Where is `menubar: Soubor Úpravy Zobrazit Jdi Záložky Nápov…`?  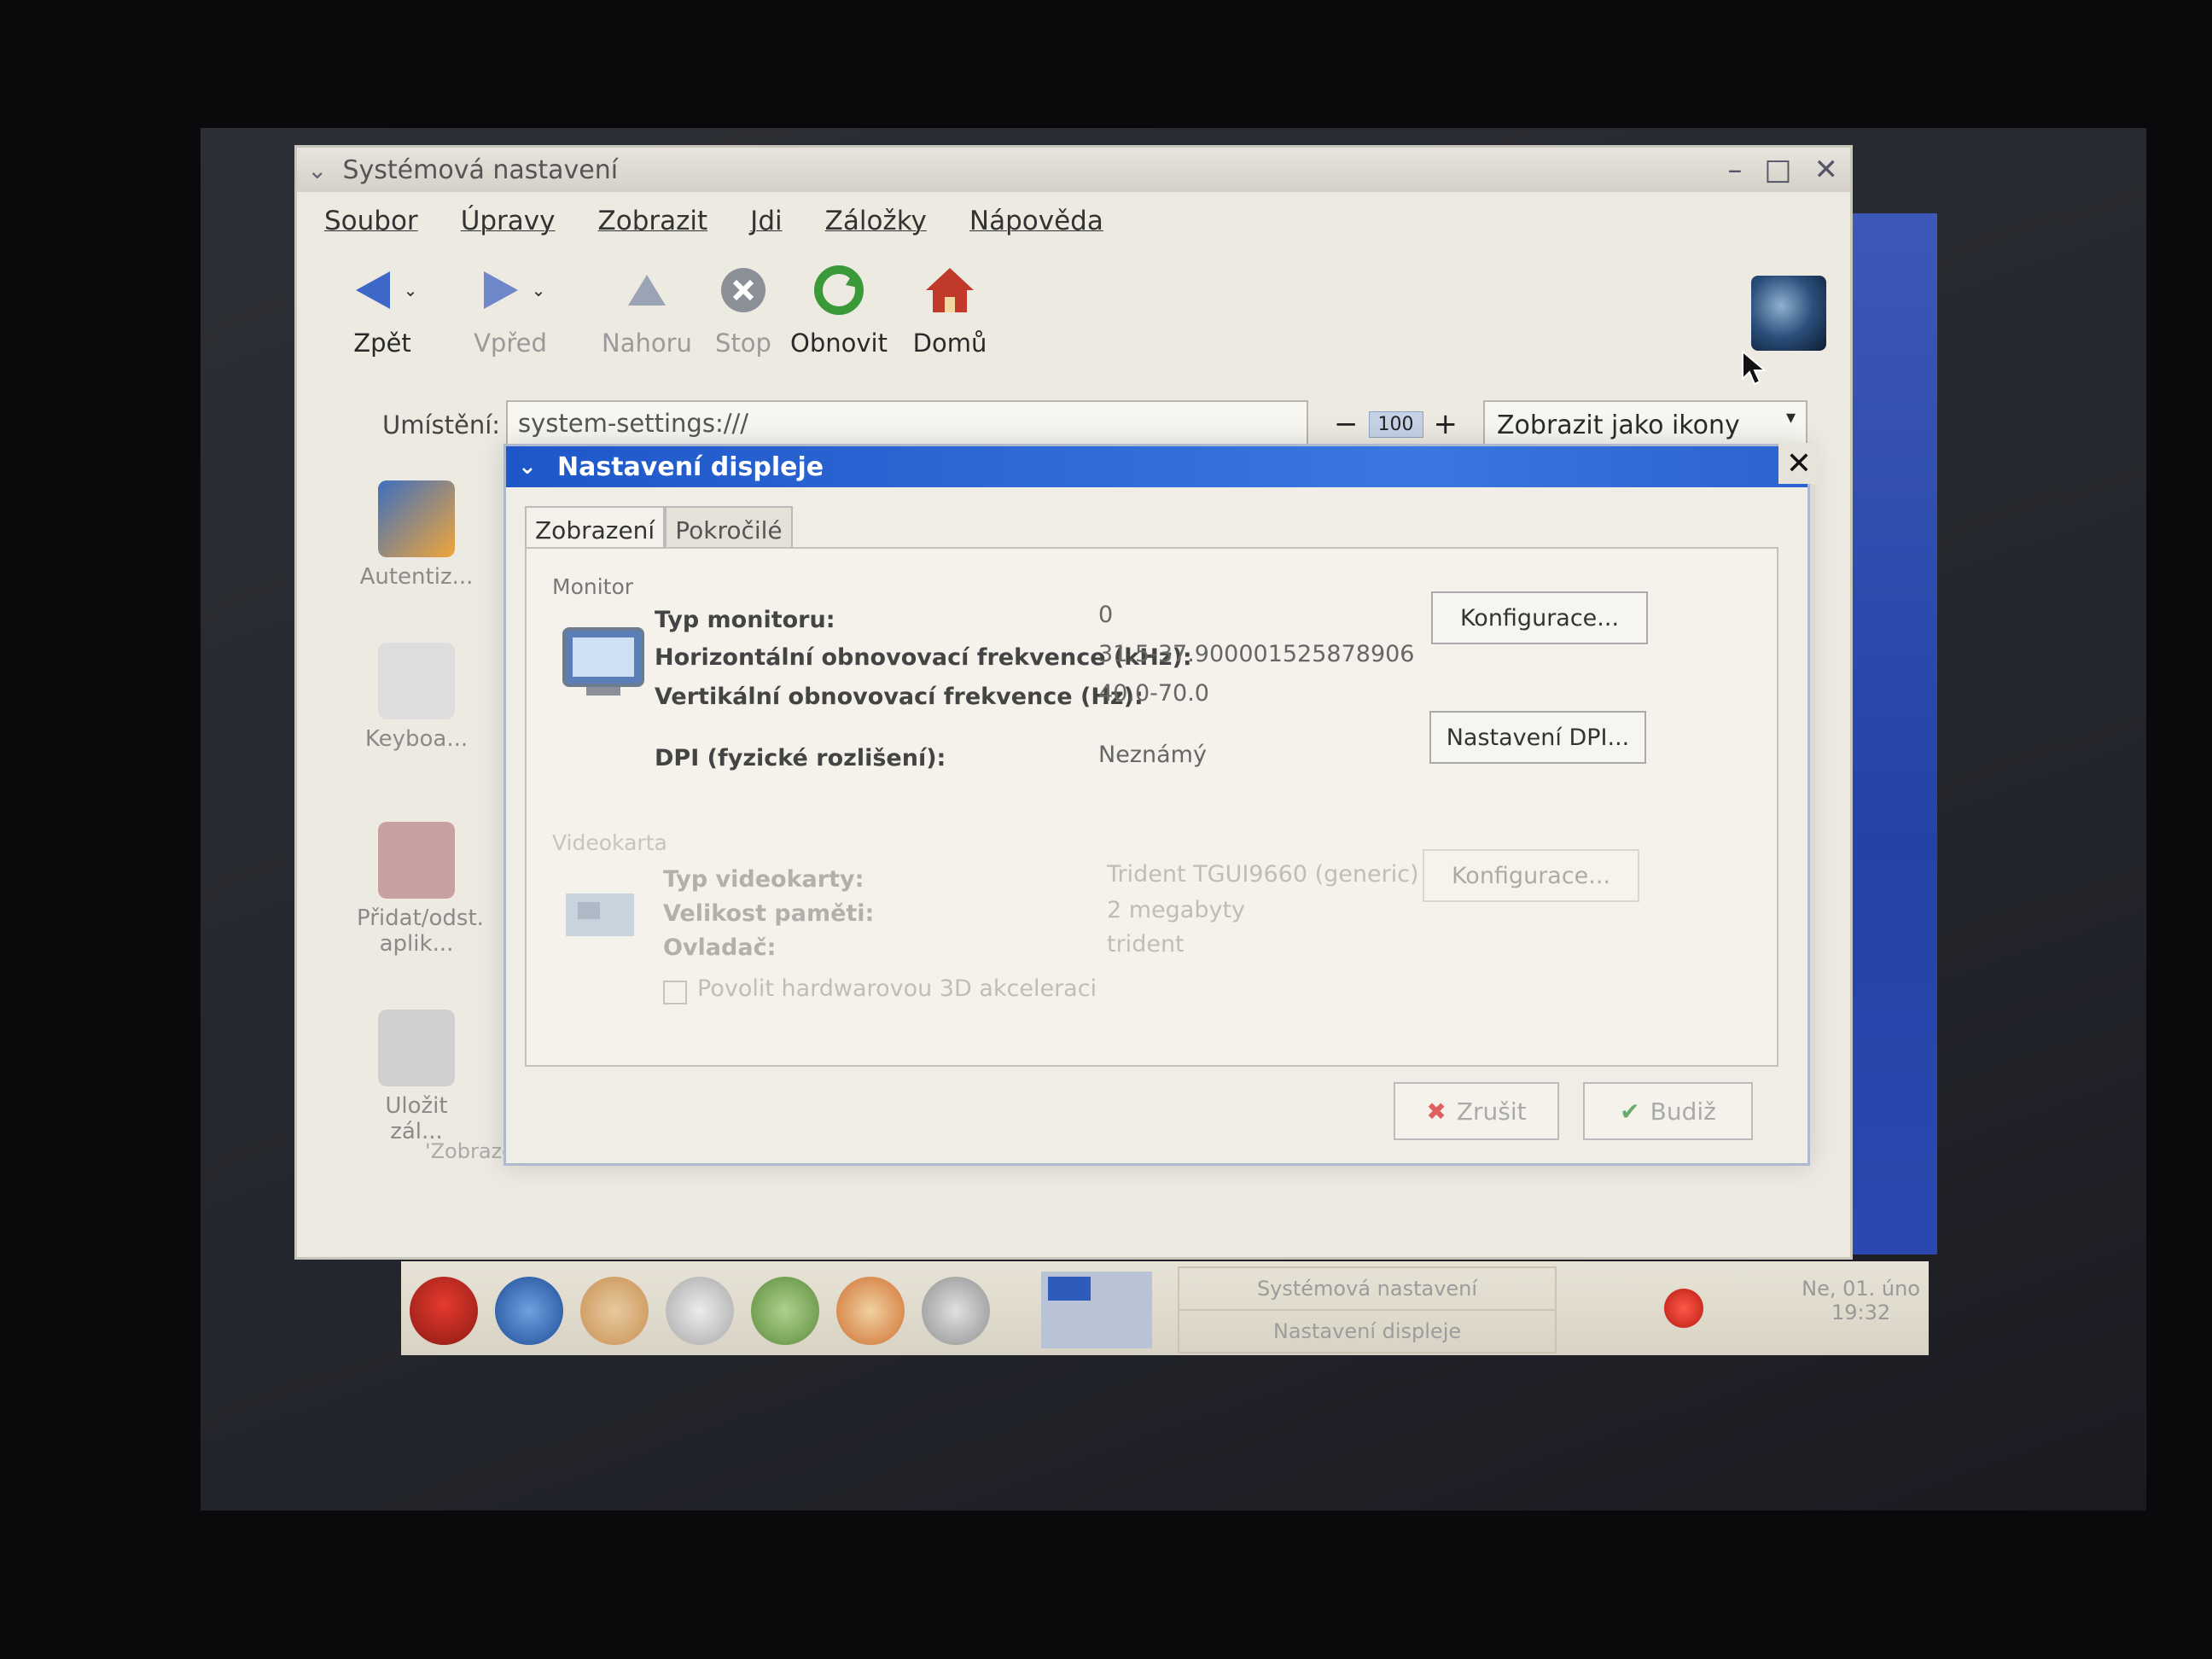
menubar: Soubor Úpravy Zobrazit Jdi Záložky Nápov… is located at coordinates (1073, 221).